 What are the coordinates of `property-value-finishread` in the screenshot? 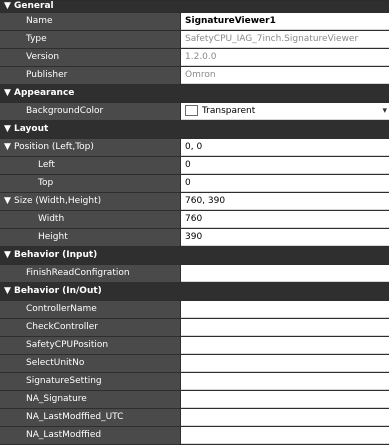 It's located at (285, 273).